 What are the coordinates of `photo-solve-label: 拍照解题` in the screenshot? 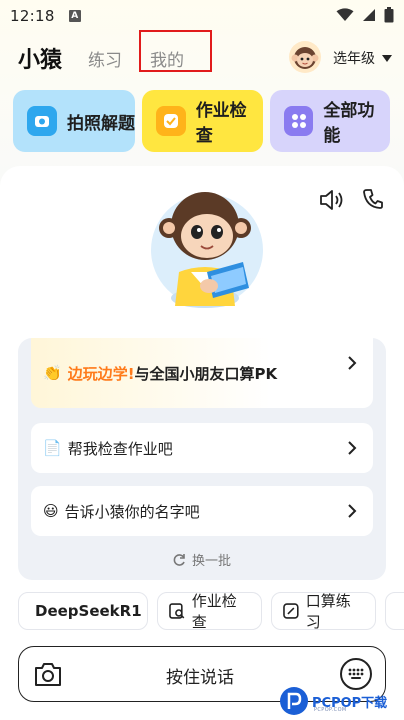 It's located at (101, 123).